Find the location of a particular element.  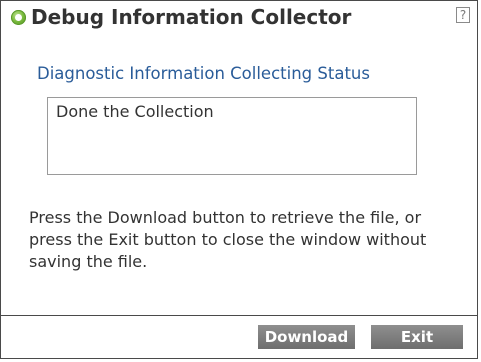

footer-divider is located at coordinates (239, 315).